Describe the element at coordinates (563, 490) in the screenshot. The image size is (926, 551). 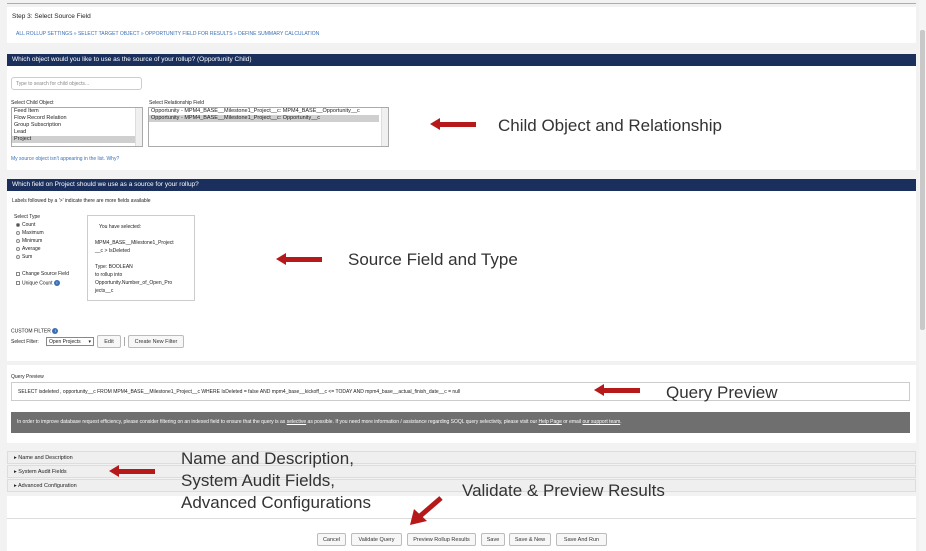
I see `annotation-validate: Validate & Preview Results` at that location.